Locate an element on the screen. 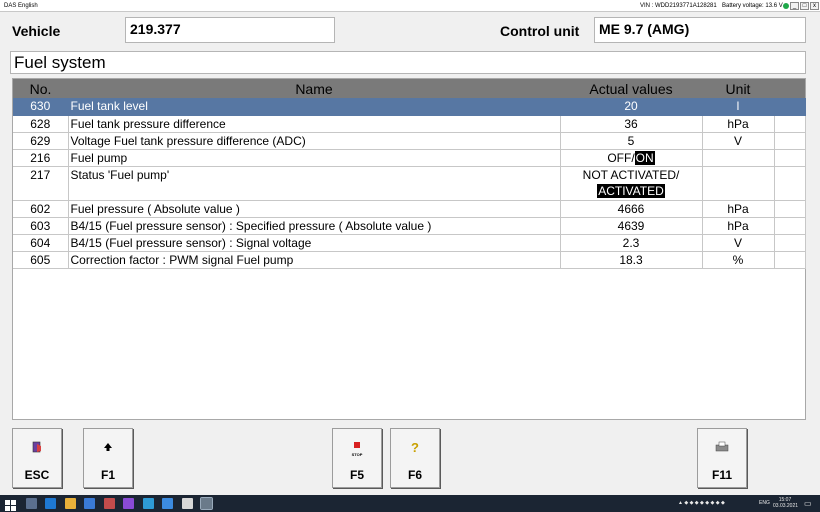 The image size is (820, 512). control-unit-label: Control unit is located at coordinates (540, 31).